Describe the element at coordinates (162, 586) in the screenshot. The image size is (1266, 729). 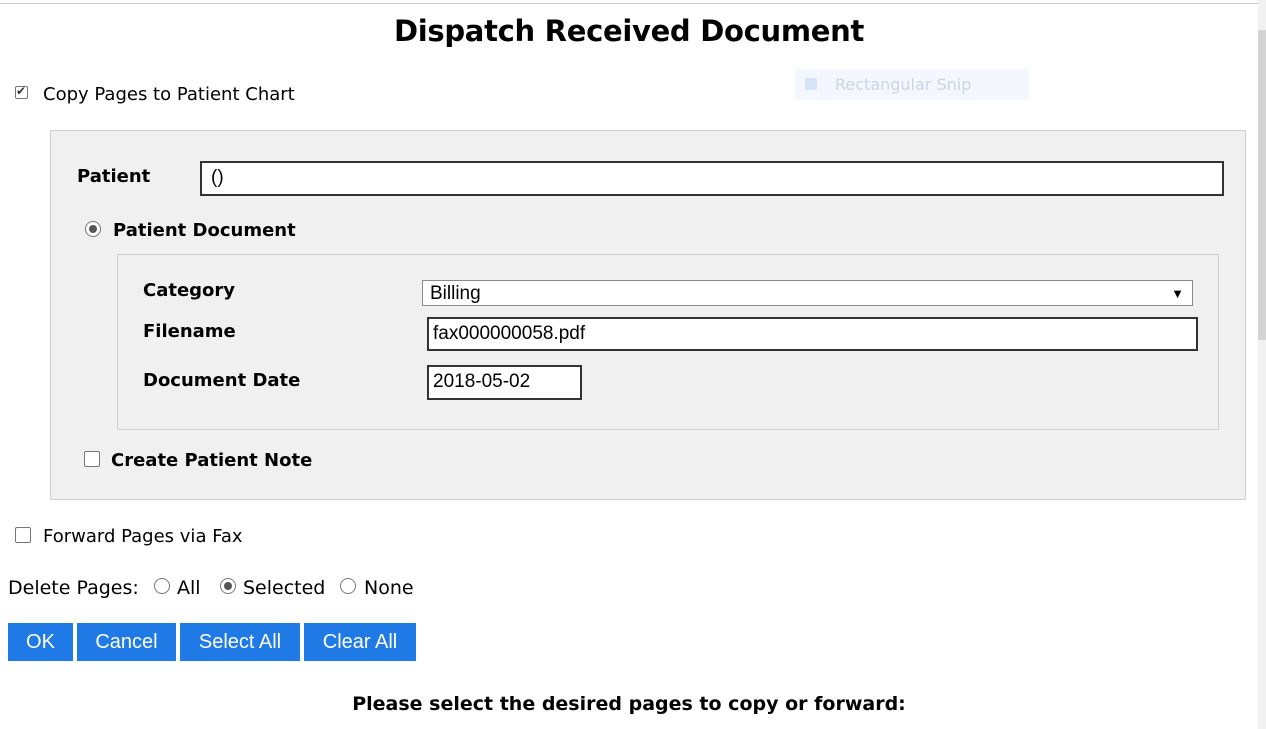
I see `delete-all-radio` at that location.